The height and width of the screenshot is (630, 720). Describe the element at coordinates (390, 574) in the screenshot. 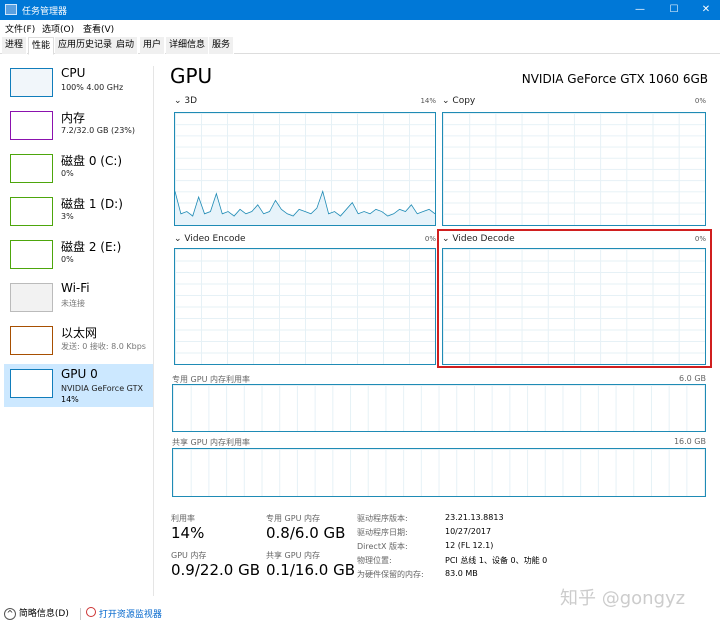

I see `property-label: 为硬件保留的内存:` at that location.